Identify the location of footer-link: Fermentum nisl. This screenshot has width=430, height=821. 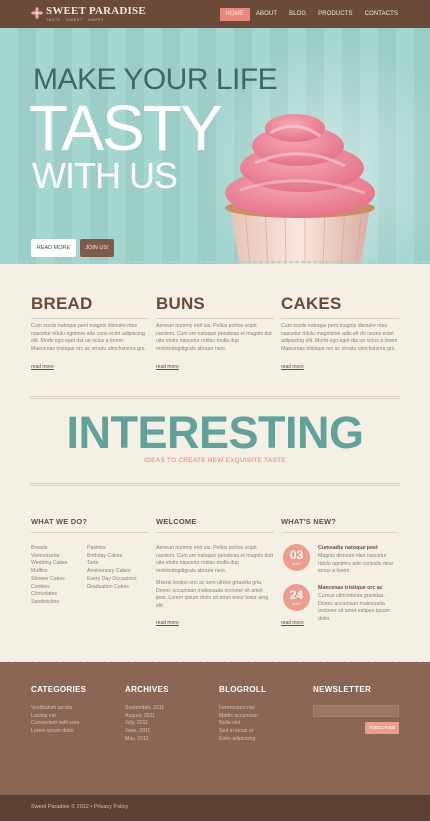
(238, 709).